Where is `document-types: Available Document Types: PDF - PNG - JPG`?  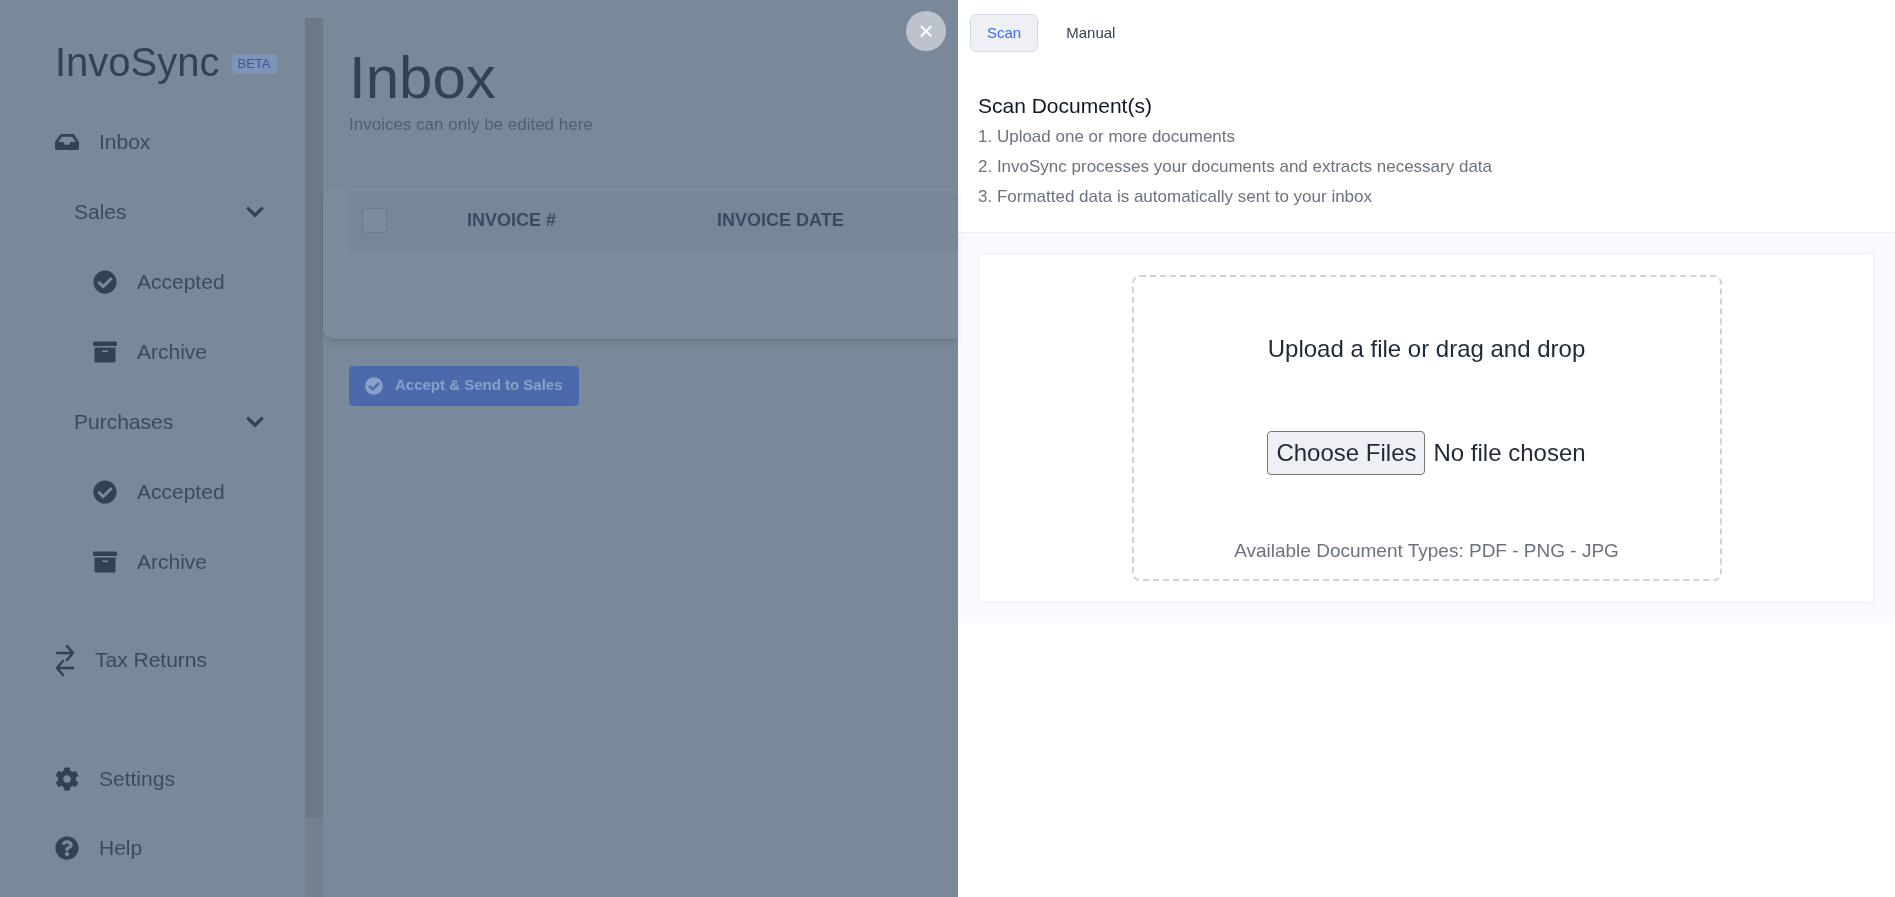 document-types: Available Document Types: PDF - PNG - JPG is located at coordinates (1426, 550).